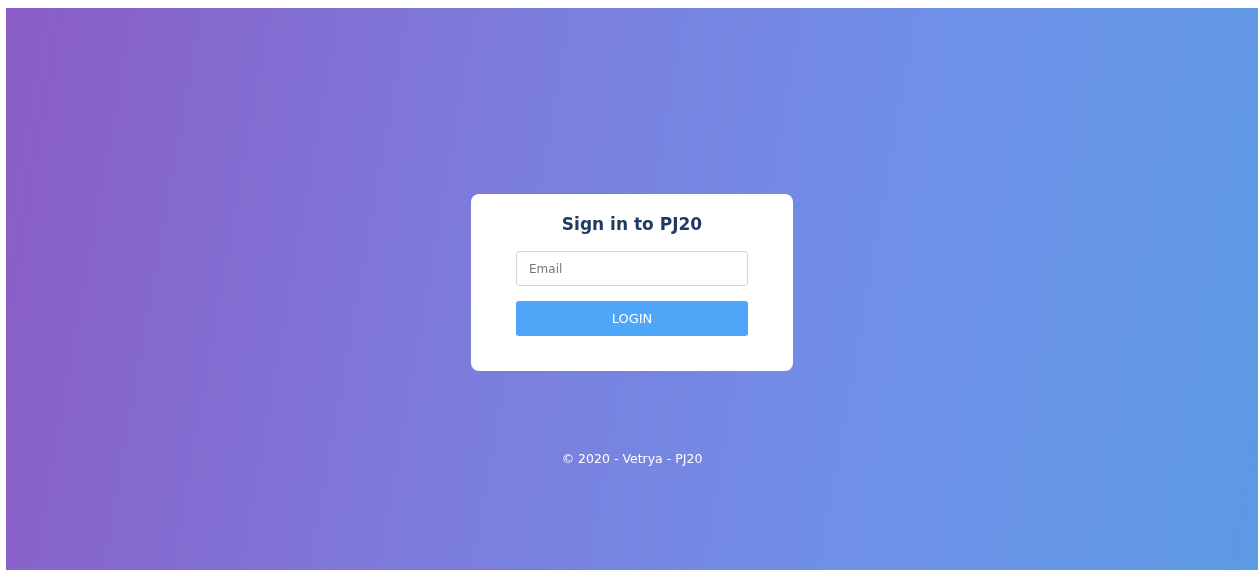 This screenshot has width=1258, height=574. What do you see at coordinates (632, 268) in the screenshot?
I see `email-field: Email` at bounding box center [632, 268].